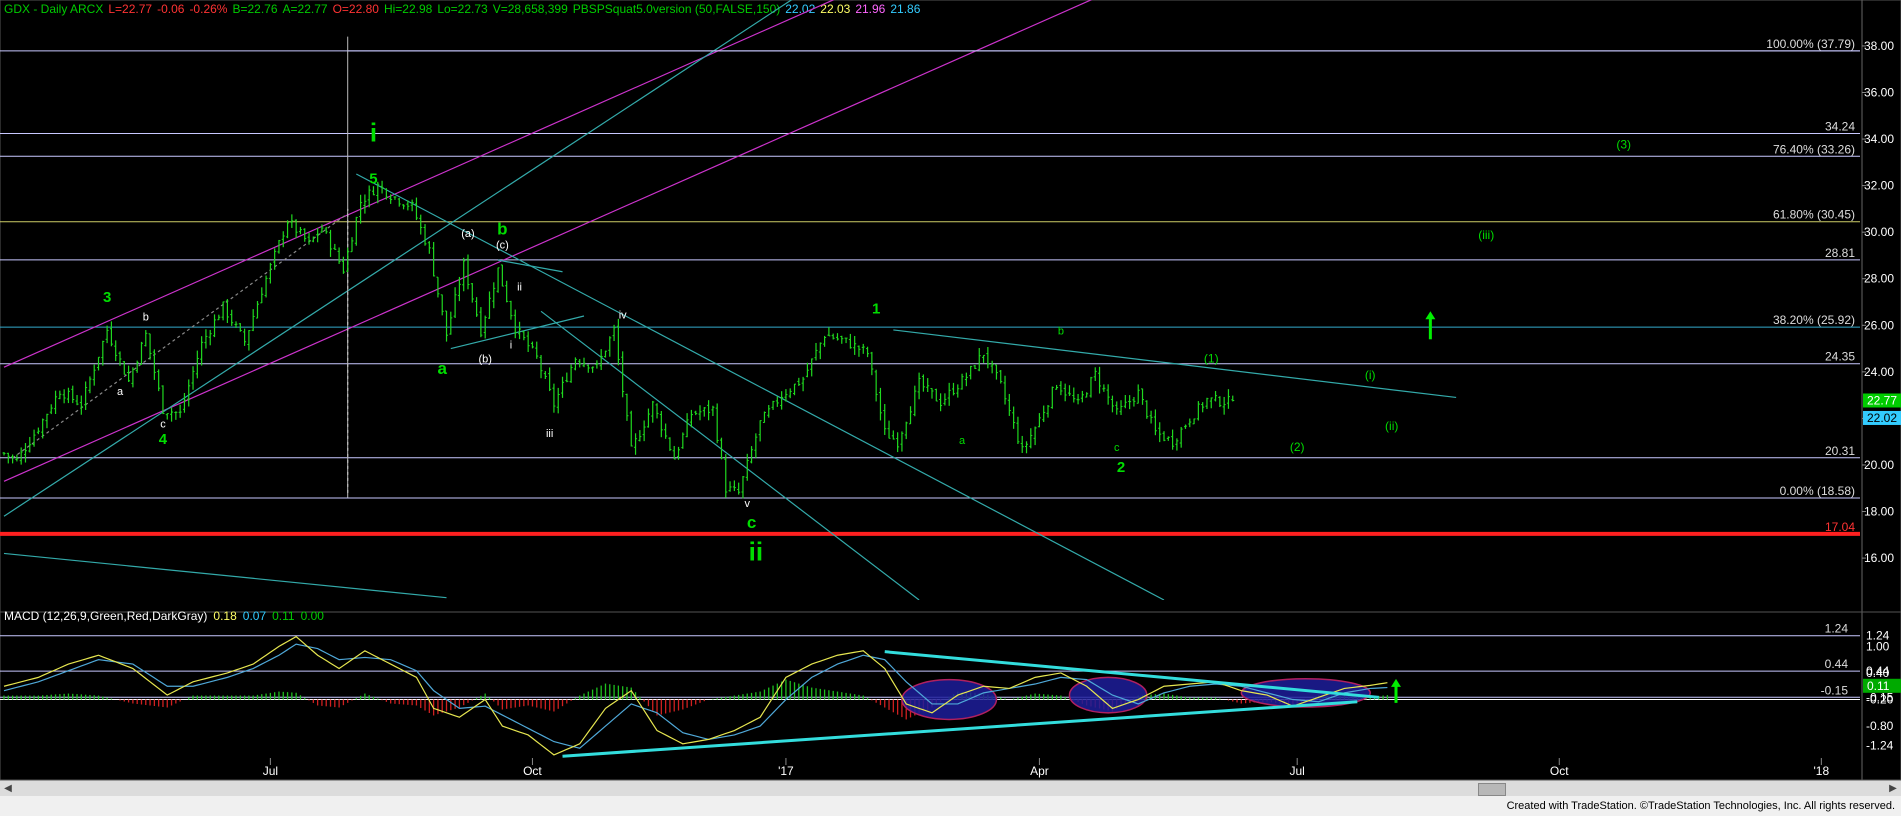 This screenshot has width=1901, height=816. I want to click on price-tick-label: 34.00, so click(1879, 139).